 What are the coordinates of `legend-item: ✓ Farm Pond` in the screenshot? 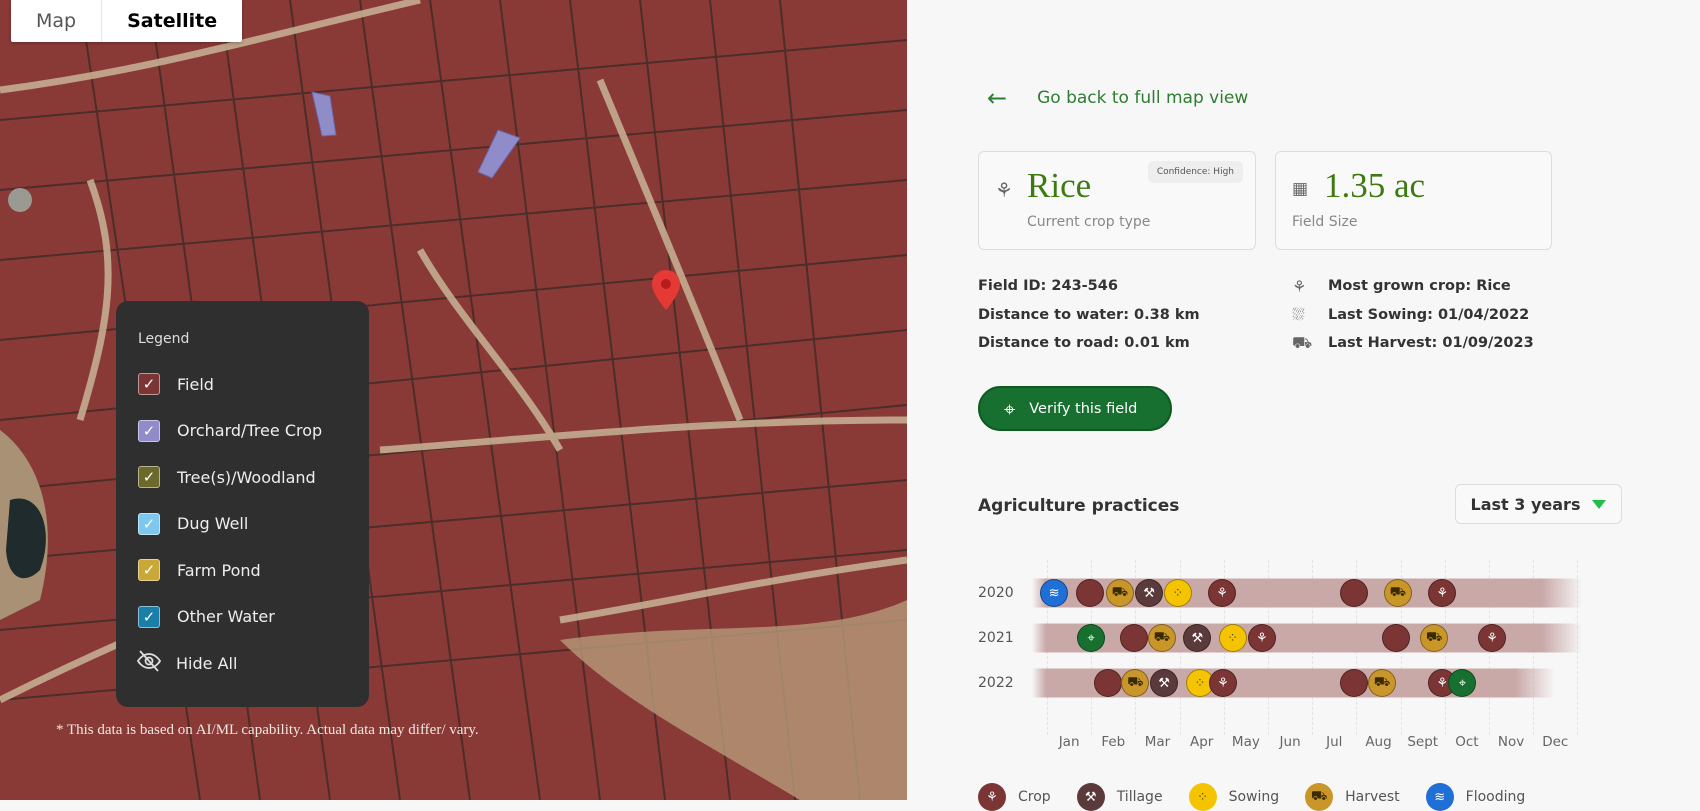 It's located at (242, 570).